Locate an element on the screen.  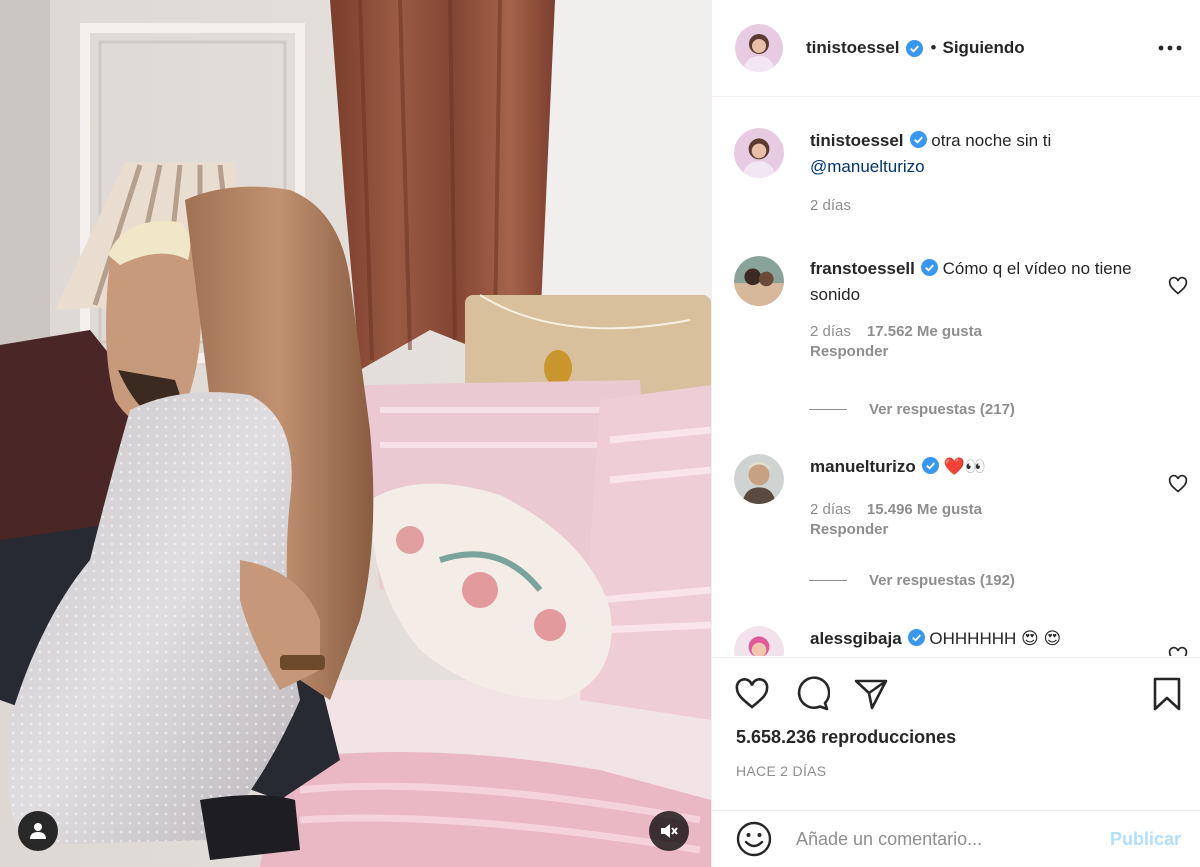
comment-username: franstoessell is located at coordinates (862, 268).